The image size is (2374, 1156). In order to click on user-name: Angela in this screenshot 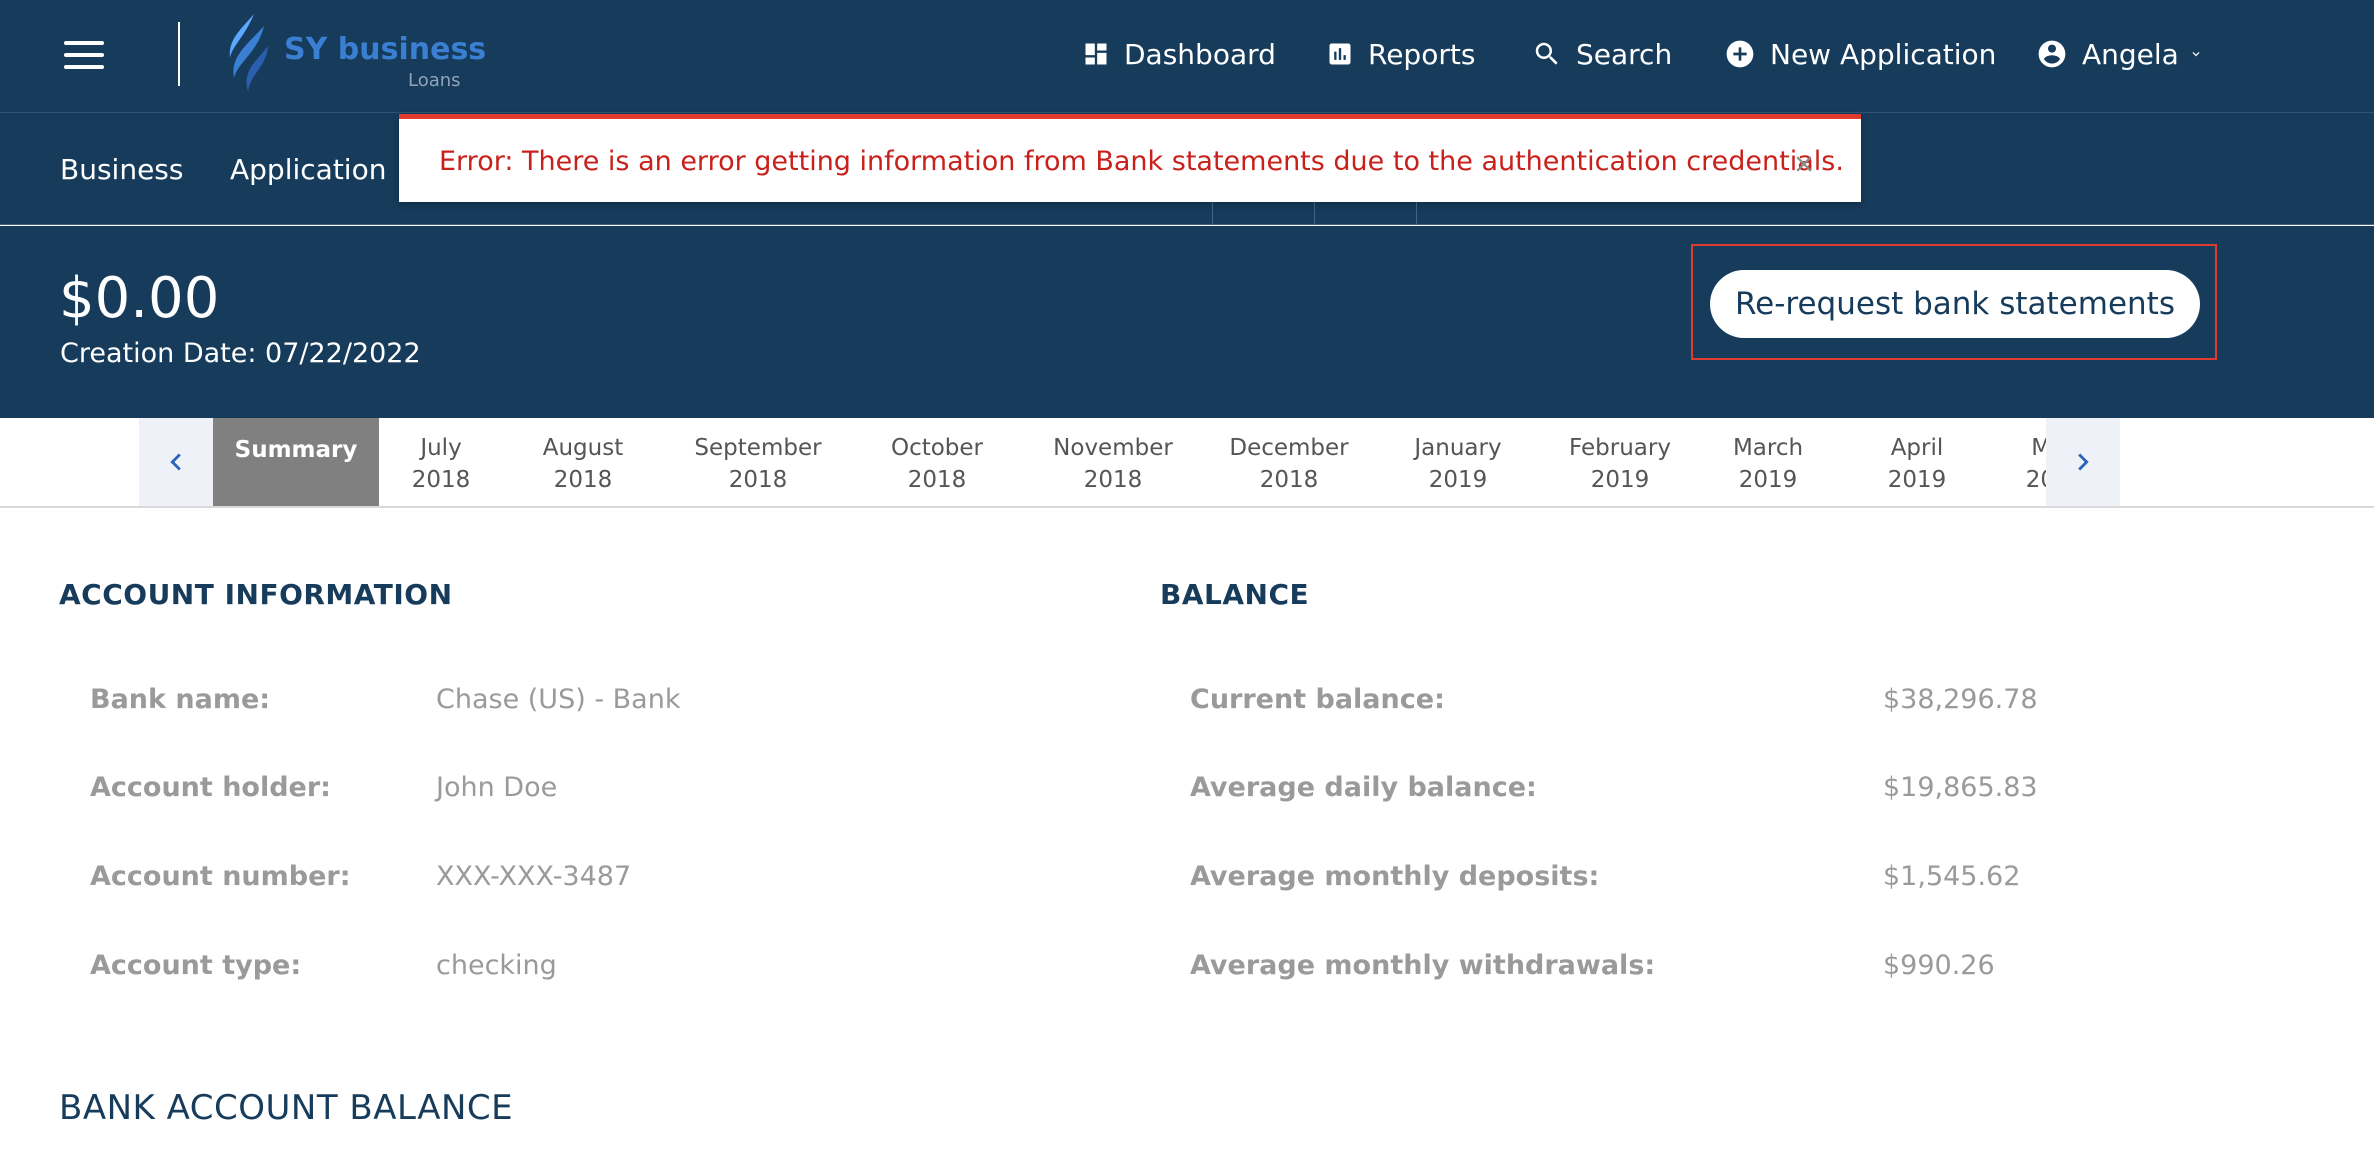, I will do `click(2130, 54)`.